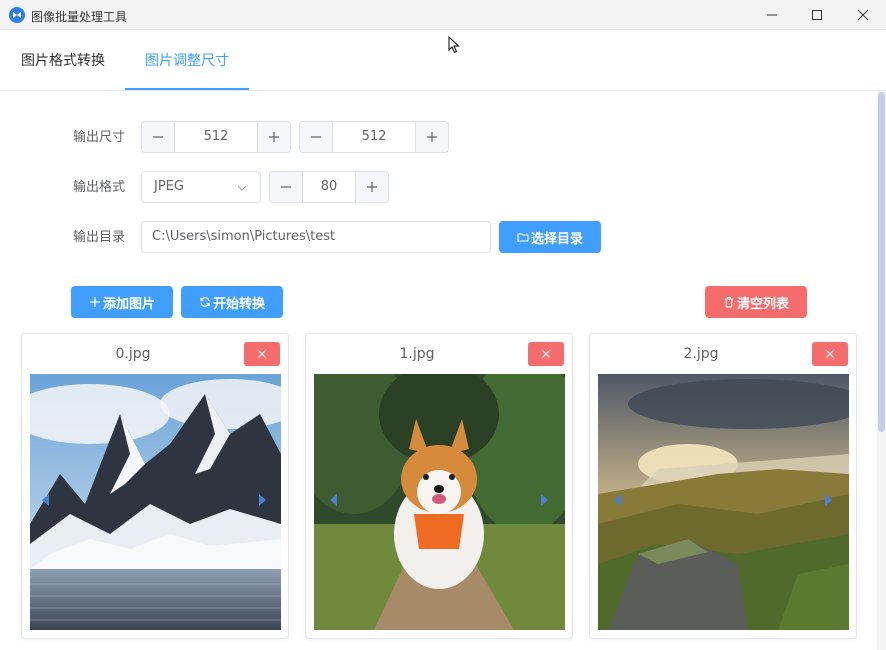  I want to click on start-convert-button: 开始转换, so click(232, 302).